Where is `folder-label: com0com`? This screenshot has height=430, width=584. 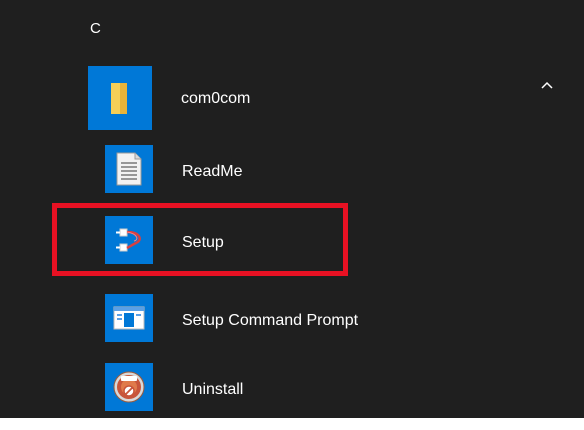 folder-label: com0com is located at coordinates (216, 98).